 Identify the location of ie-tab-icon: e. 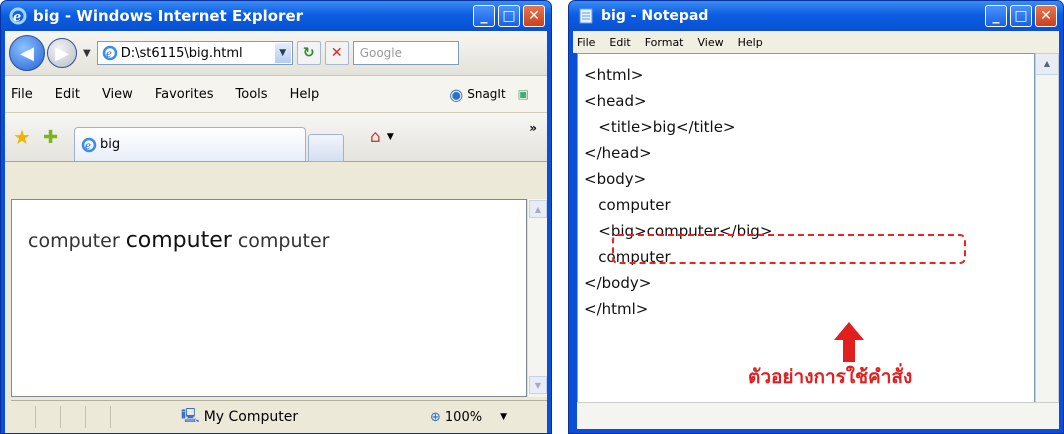
(89, 144).